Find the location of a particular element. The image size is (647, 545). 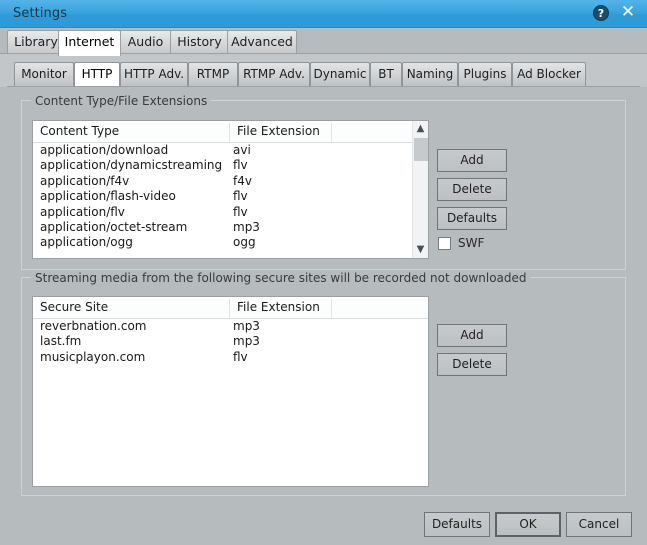

sub-tab-ad-blocker: Ad Blocker is located at coordinates (549, 74).